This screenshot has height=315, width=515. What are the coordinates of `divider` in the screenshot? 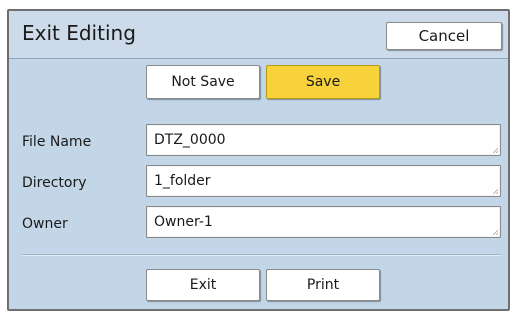 It's located at (261, 255).